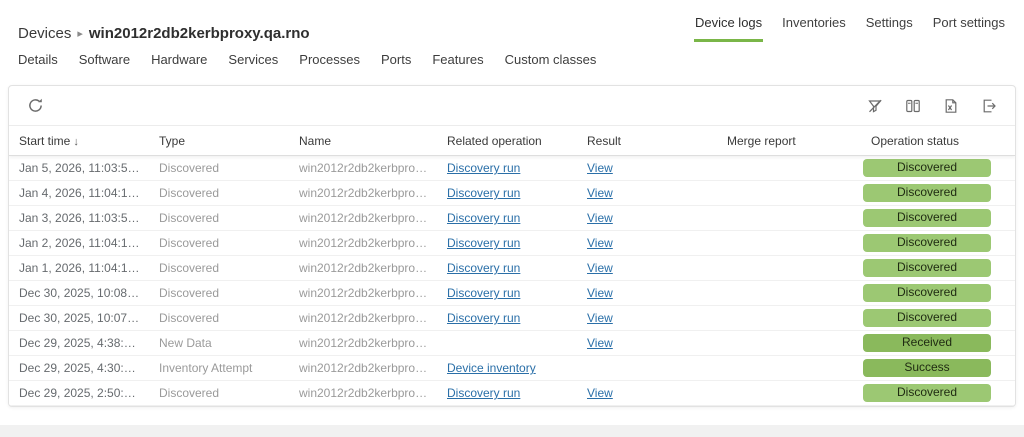  I want to click on related-operation-link: Device inventory, so click(491, 368).